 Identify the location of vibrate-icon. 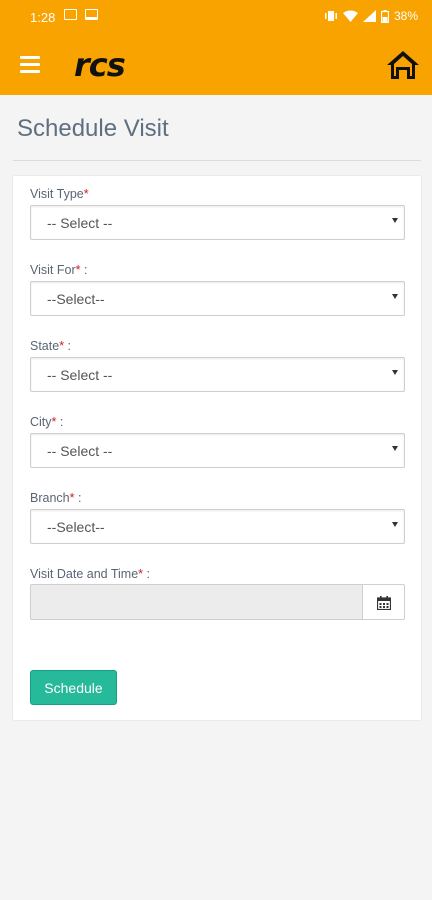
(330, 16).